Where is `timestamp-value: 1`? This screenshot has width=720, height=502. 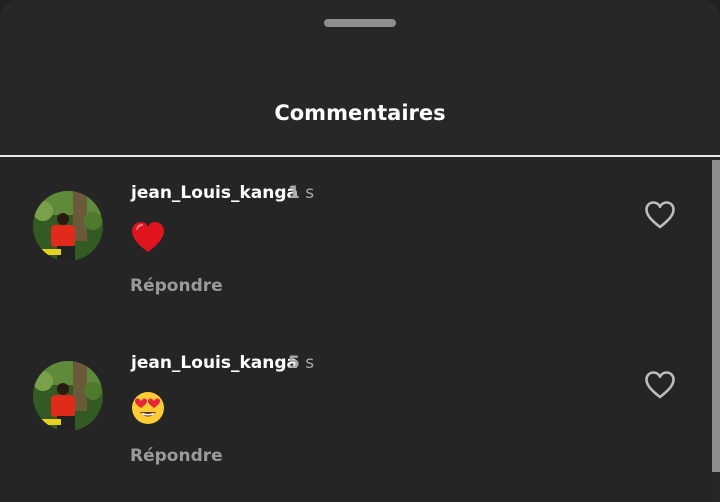
timestamp-value: 1 is located at coordinates (294, 193).